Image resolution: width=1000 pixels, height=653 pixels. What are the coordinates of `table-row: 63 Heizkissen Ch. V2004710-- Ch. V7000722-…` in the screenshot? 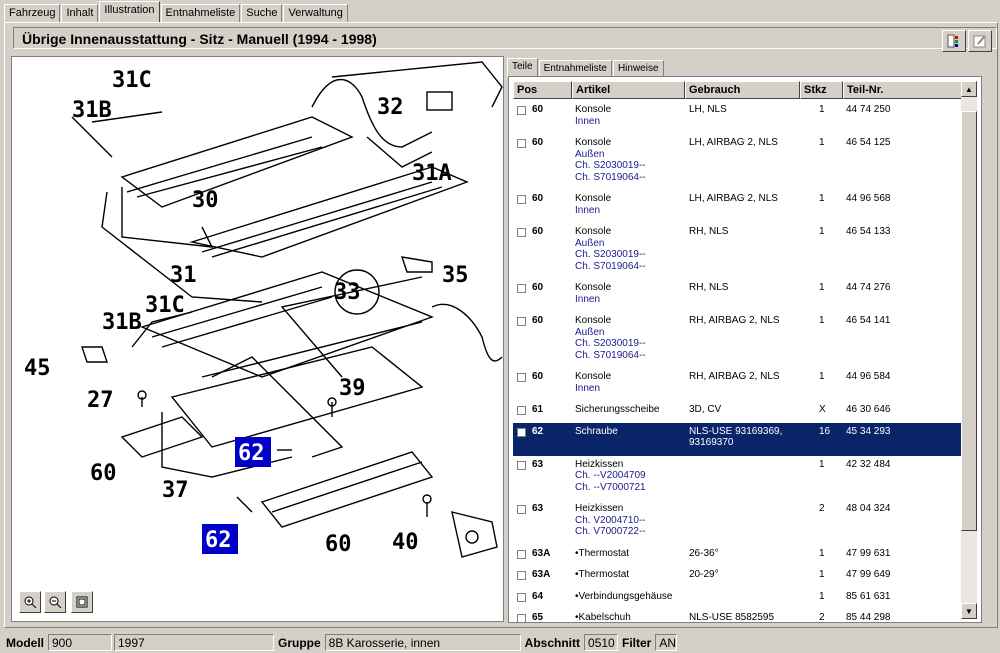 It's located at (741, 522).